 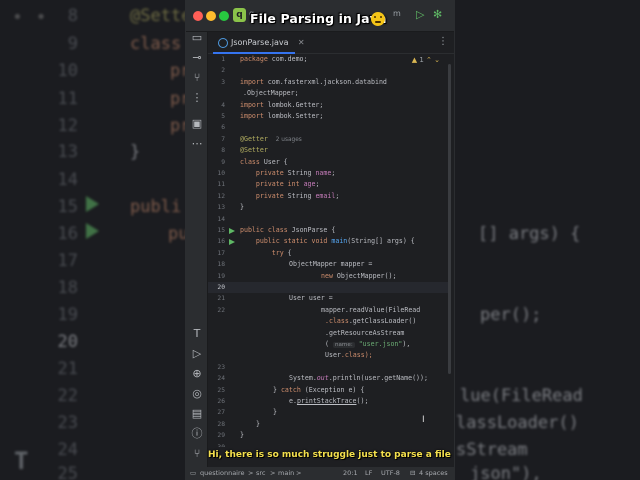 What do you see at coordinates (92, 231) in the screenshot?
I see `background-run-icon` at bounding box center [92, 231].